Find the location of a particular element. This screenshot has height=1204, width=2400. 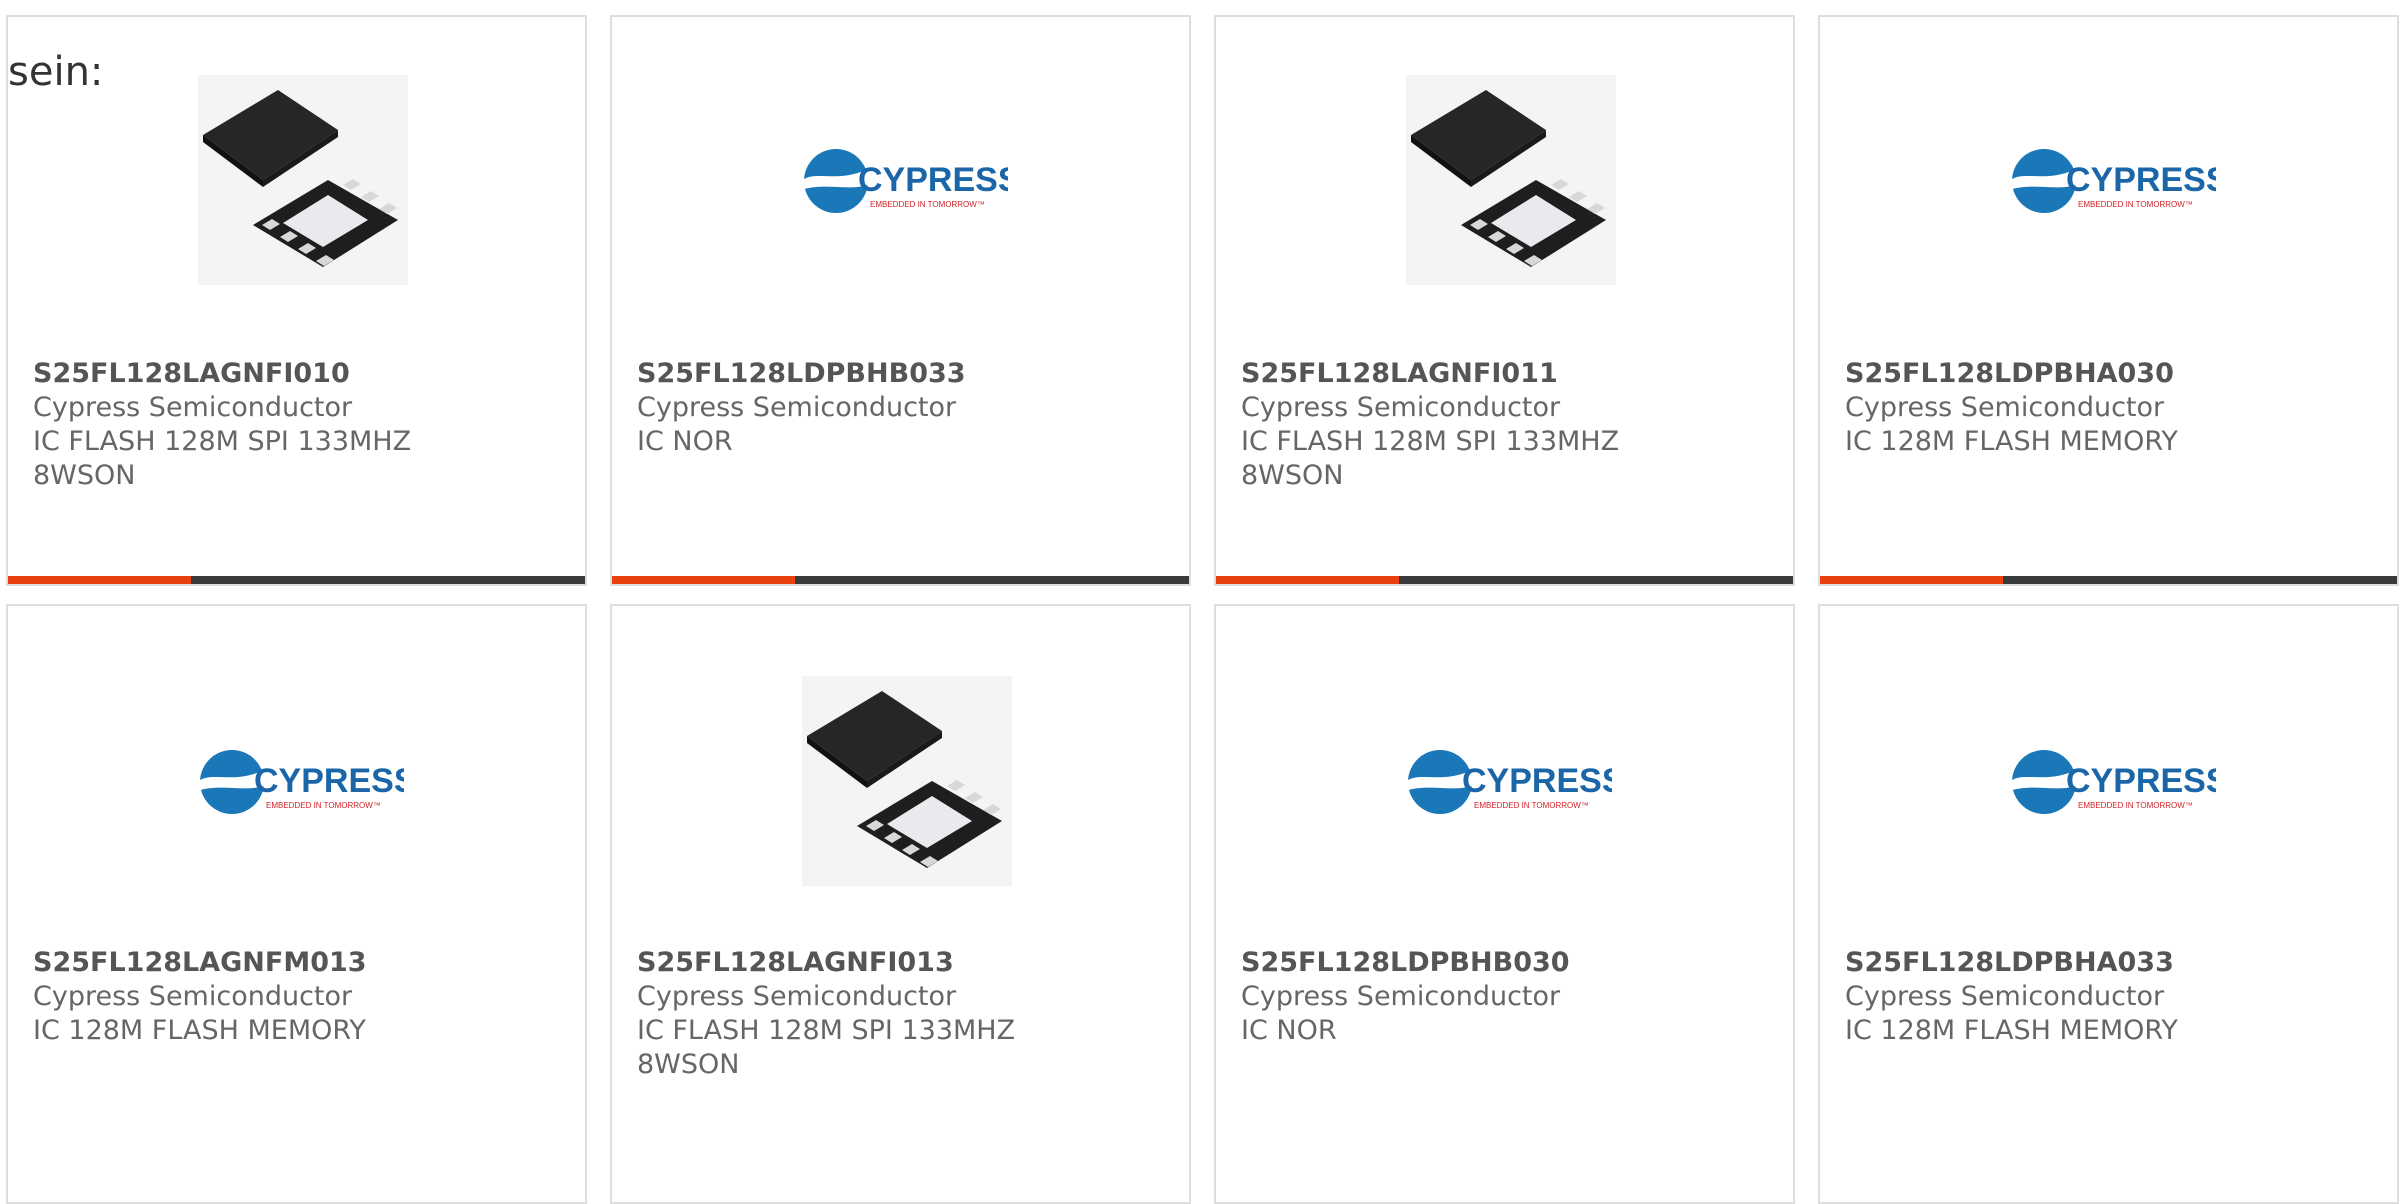

part-number-link: S25FL128LAGNFM013 is located at coordinates (233, 963).